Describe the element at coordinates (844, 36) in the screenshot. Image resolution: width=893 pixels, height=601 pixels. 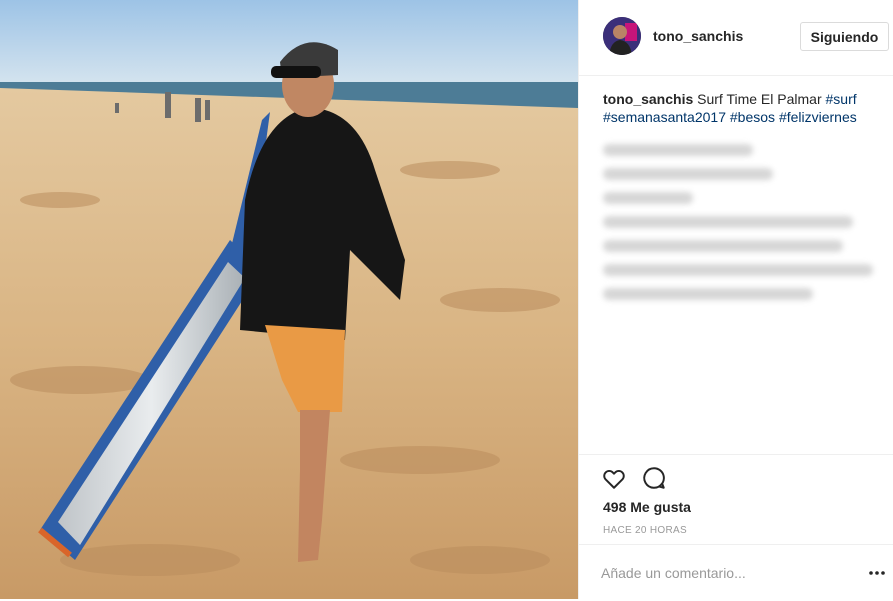
I see `following-button: Siguiendo` at that location.